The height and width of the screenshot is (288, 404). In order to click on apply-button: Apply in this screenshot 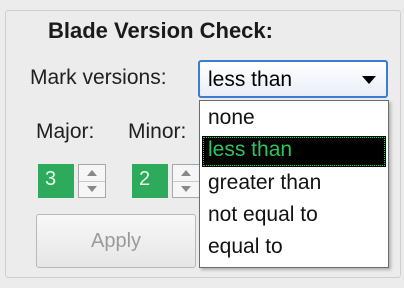, I will do `click(116, 241)`.